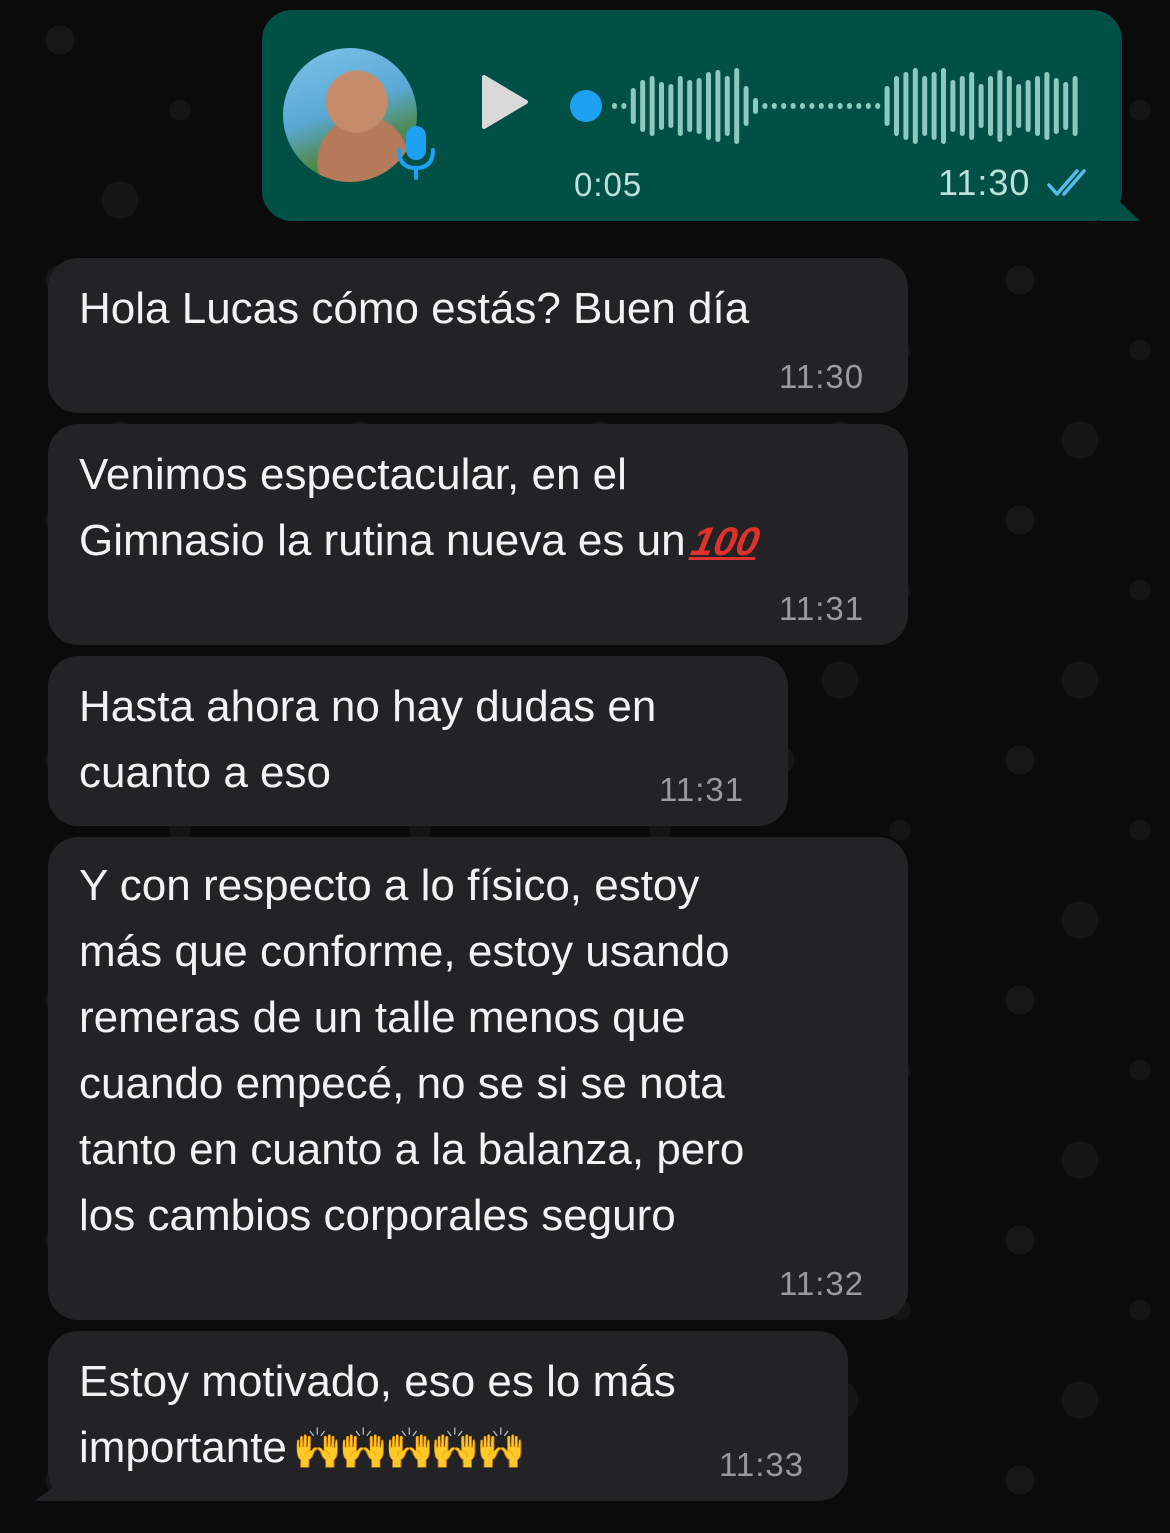  I want to click on message-time: 11:32, so click(822, 1283).